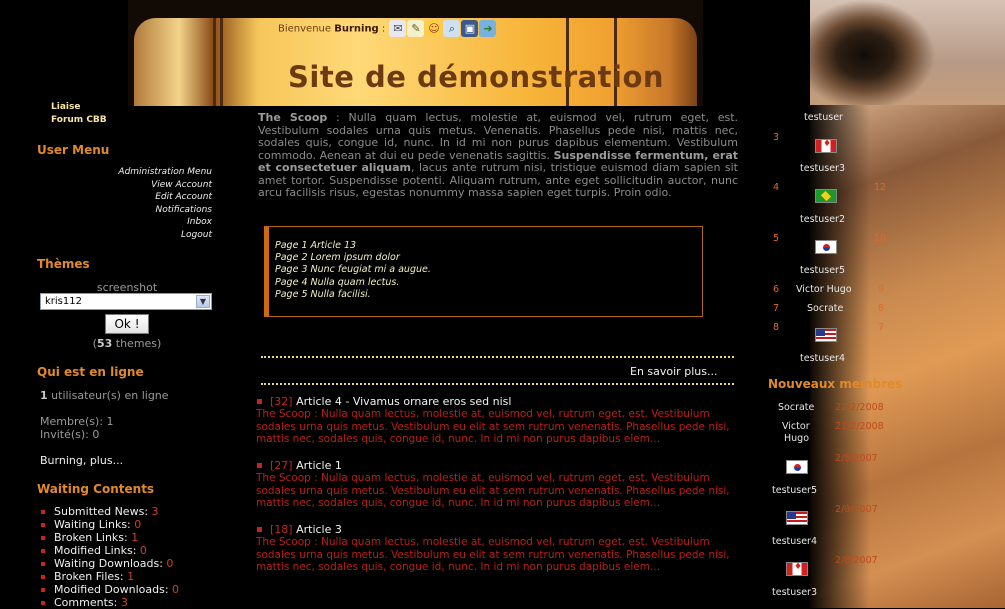 The height and width of the screenshot is (609, 1005). I want to click on poster-rank: 6, so click(776, 289).